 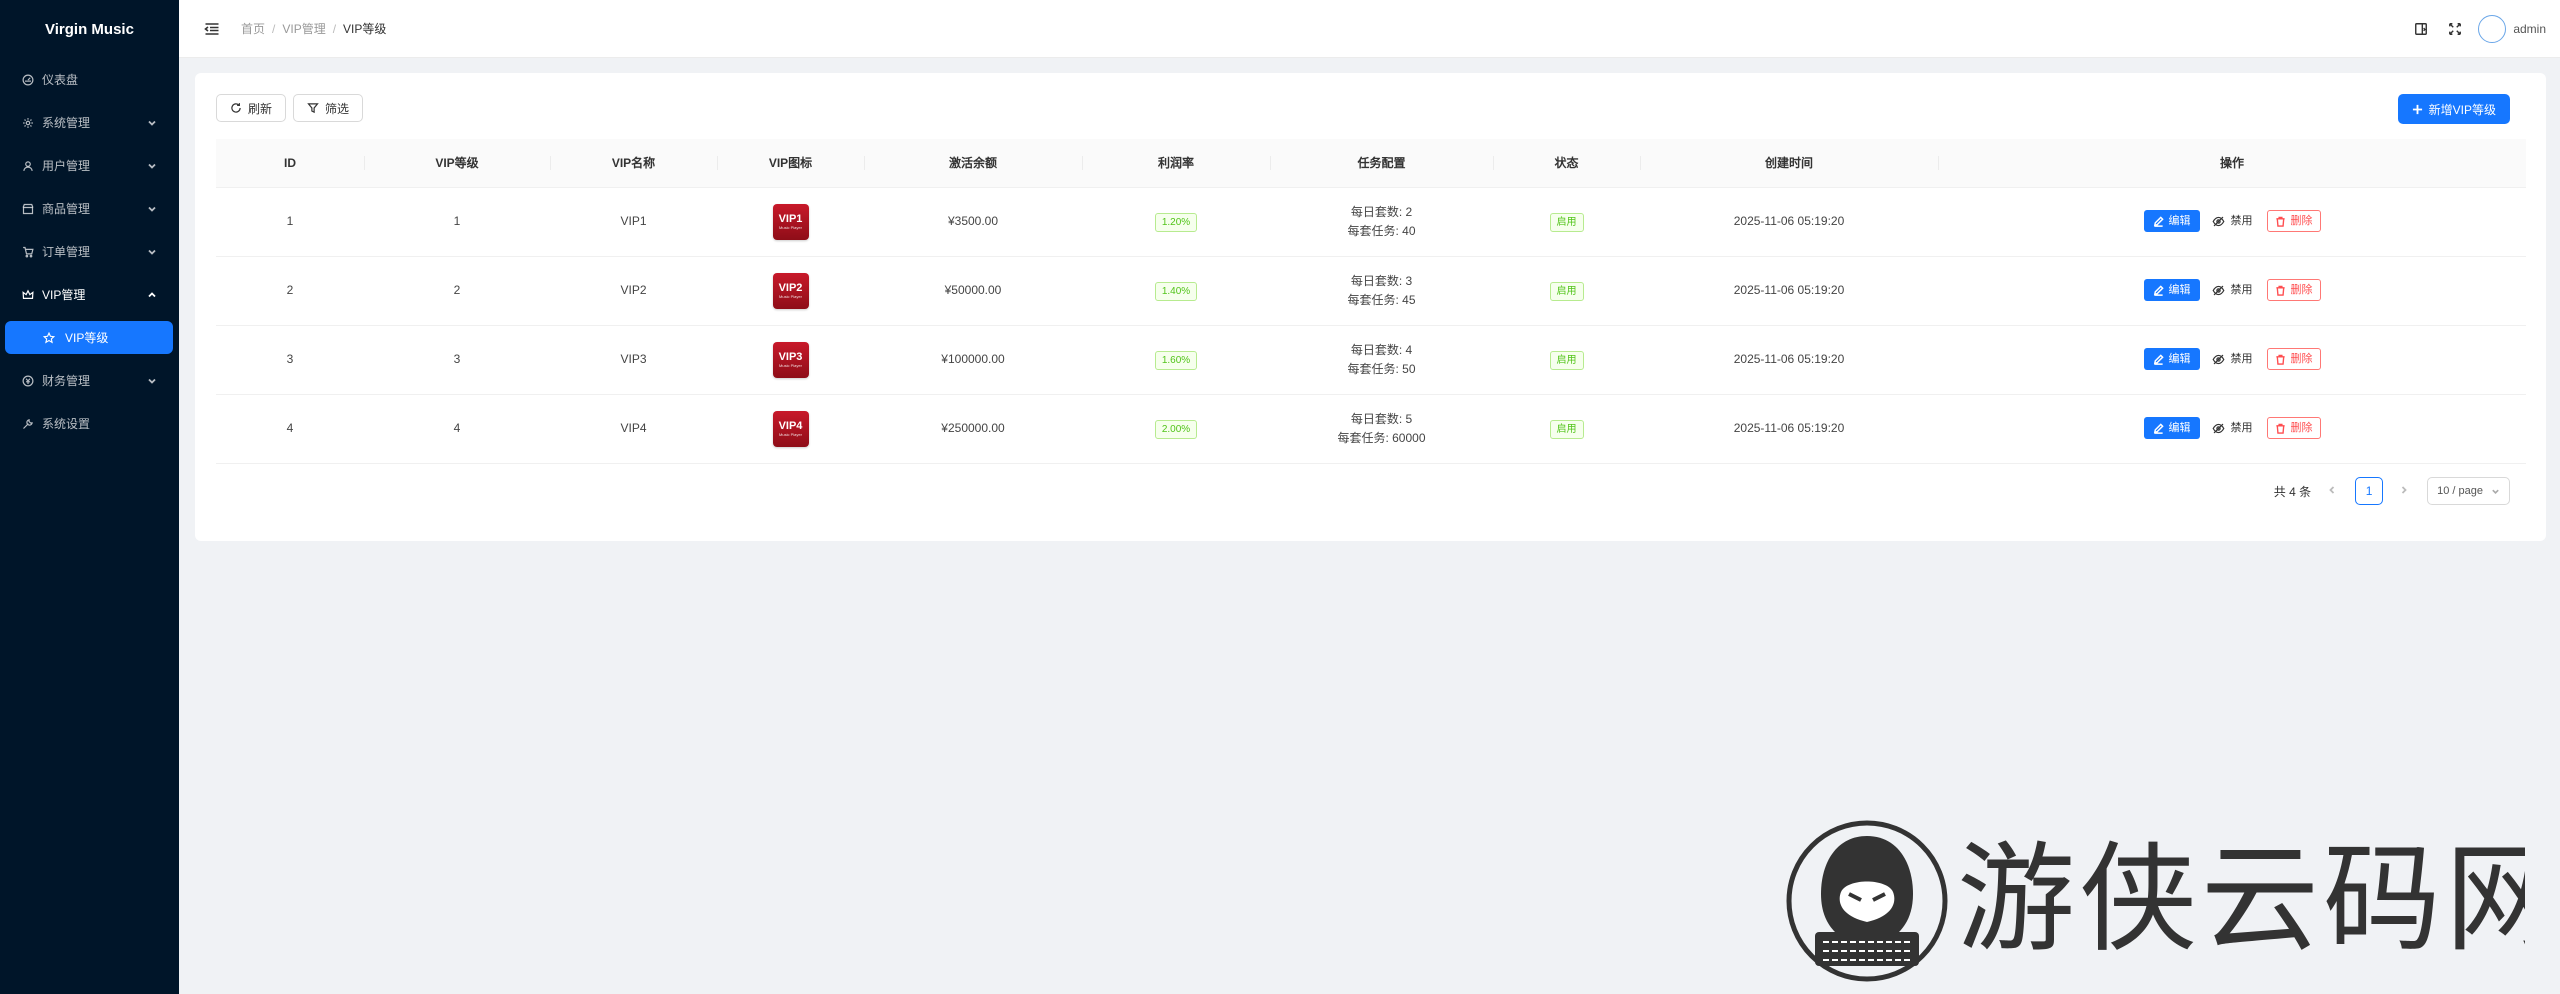 What do you see at coordinates (790, 425) in the screenshot?
I see `vip-badge-text: VIP4` at bounding box center [790, 425].